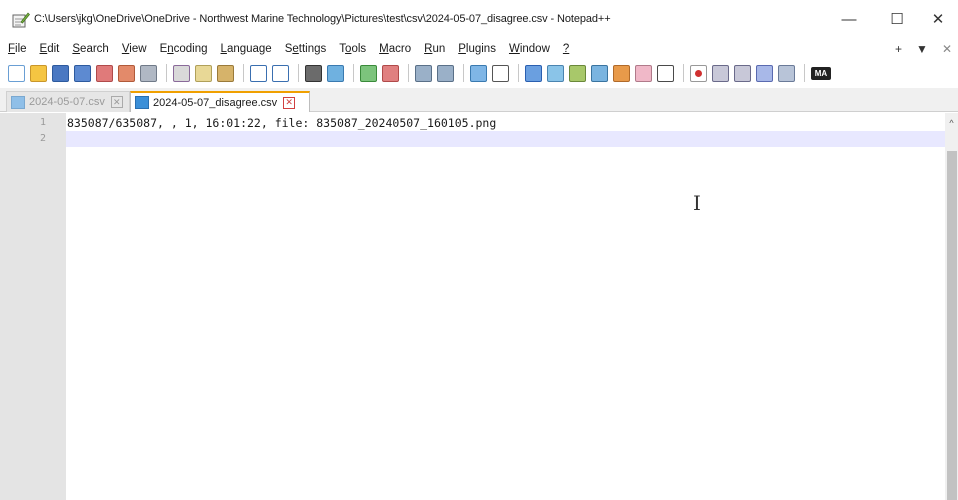 The height and width of the screenshot is (500, 958). What do you see at coordinates (566, 49) in the screenshot?
I see `menu-help: ?` at bounding box center [566, 49].